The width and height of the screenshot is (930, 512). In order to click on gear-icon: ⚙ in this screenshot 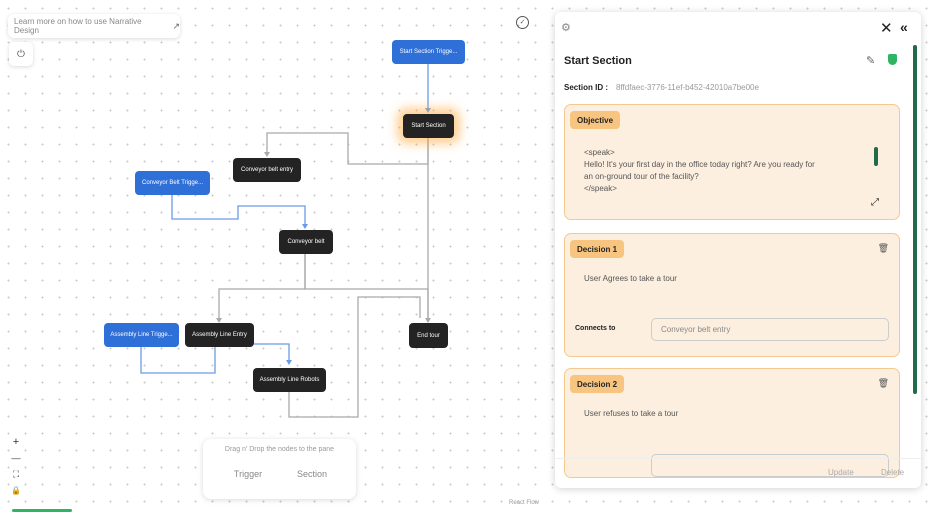, I will do `click(566, 27)`.